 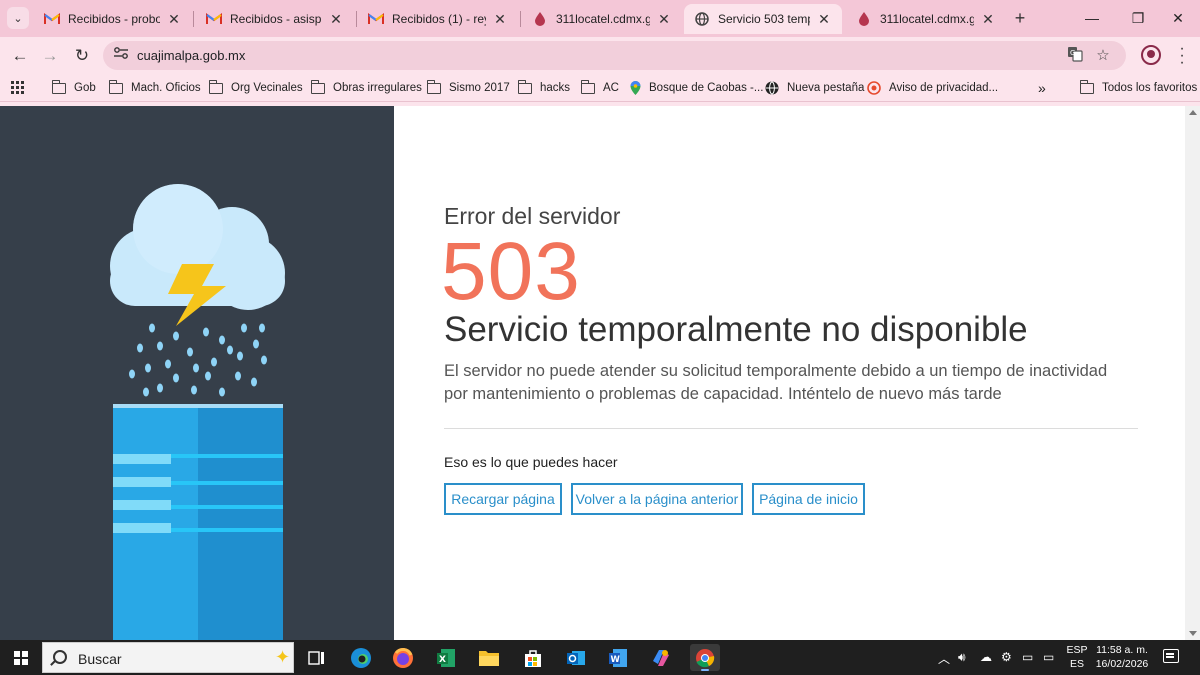 What do you see at coordinates (377, 88) in the screenshot?
I see `bookmark-label: Obras irregulares` at bounding box center [377, 88].